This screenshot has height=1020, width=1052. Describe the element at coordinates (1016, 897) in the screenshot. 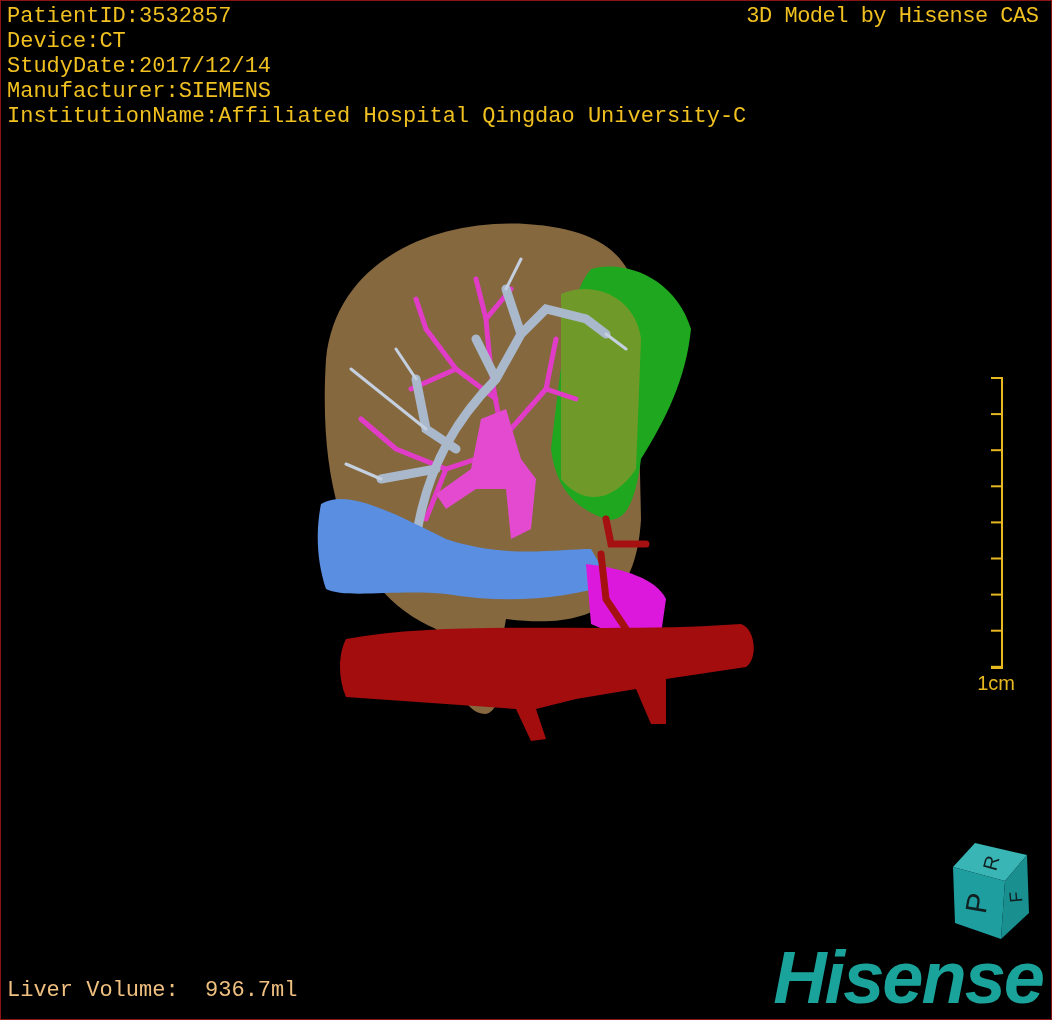

I see `cube-face-label: F` at that location.